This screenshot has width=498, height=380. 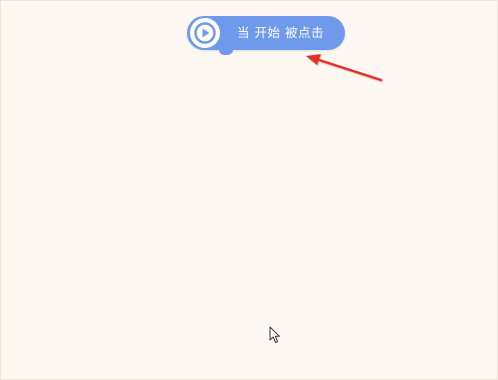 I want to click on play-badge, so click(x=205, y=33).